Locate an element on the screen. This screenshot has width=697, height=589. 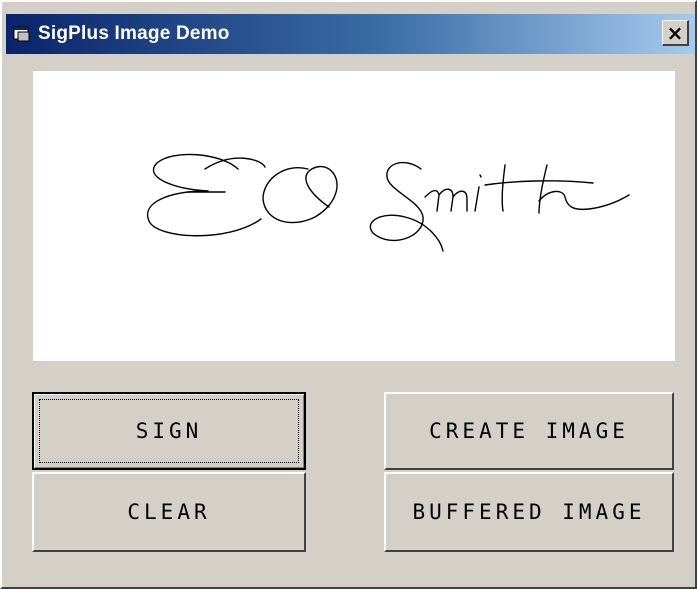
clear-button-label: CLEAR is located at coordinates (169, 512).